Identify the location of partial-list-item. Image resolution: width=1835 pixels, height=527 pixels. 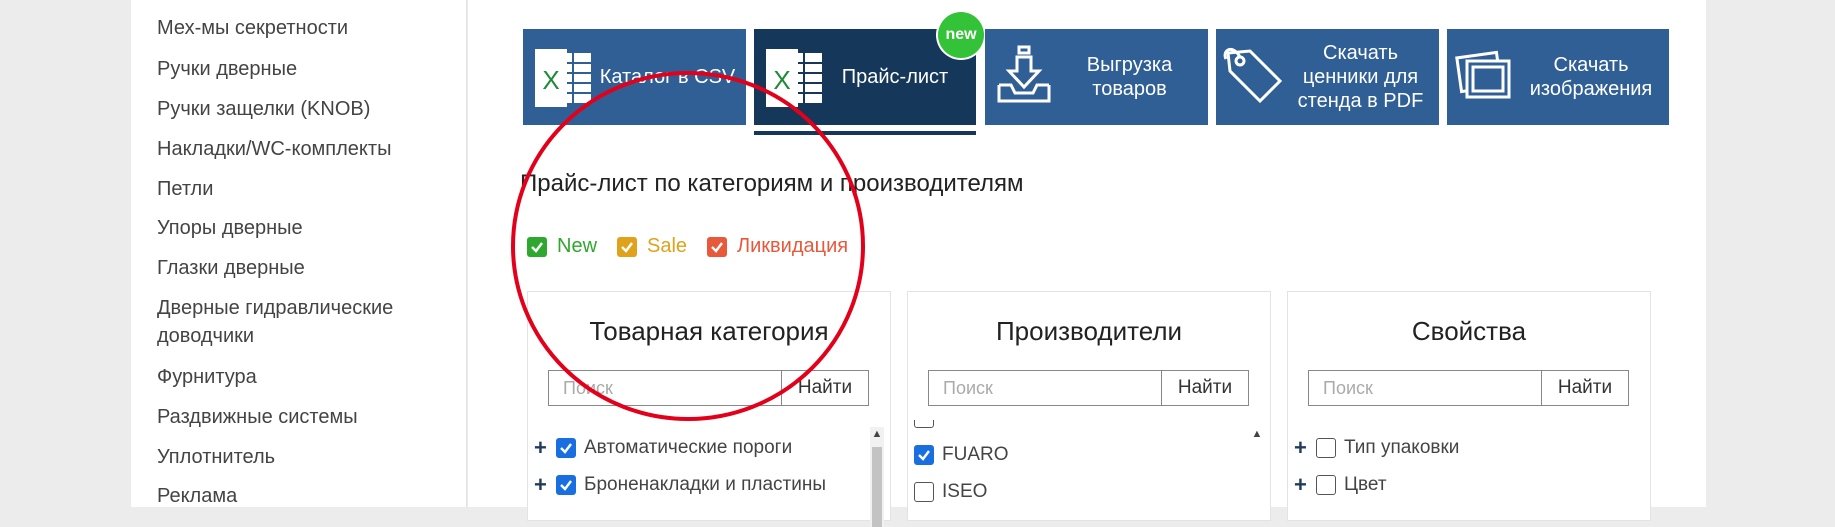
(928, 424).